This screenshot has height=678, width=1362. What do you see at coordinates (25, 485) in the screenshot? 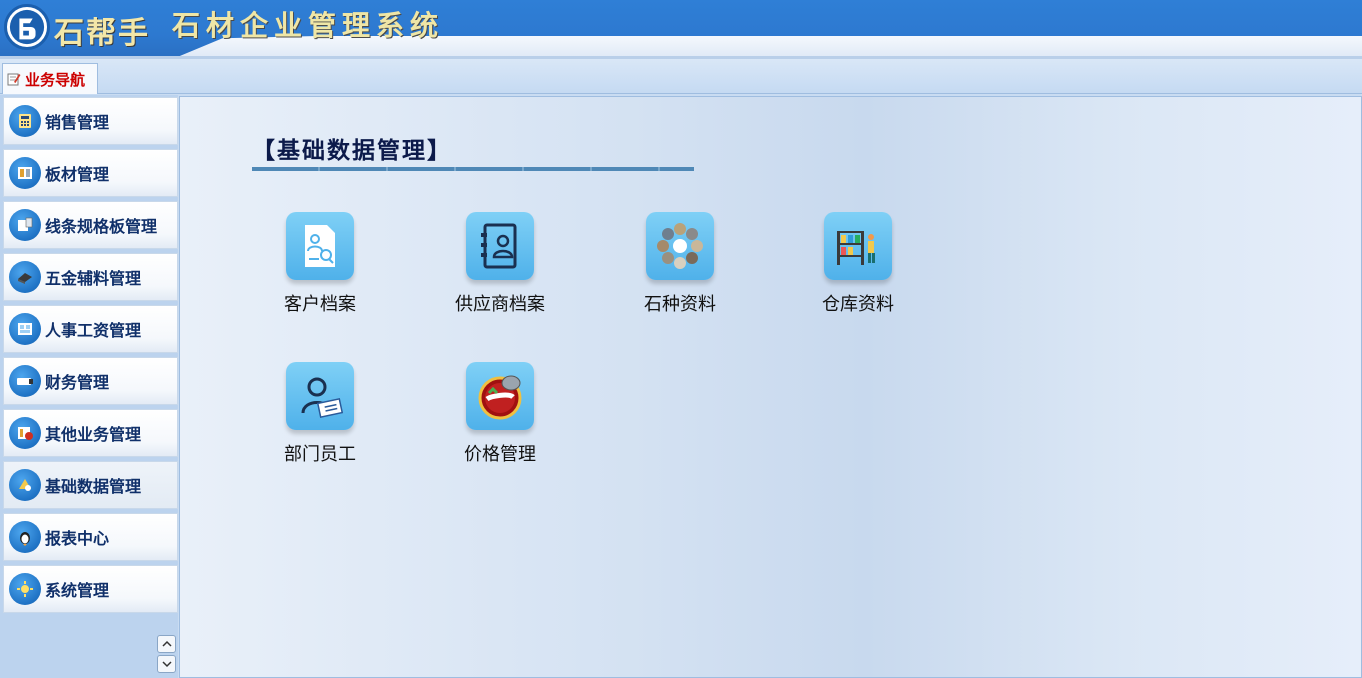
I see `basic-data-icon` at bounding box center [25, 485].